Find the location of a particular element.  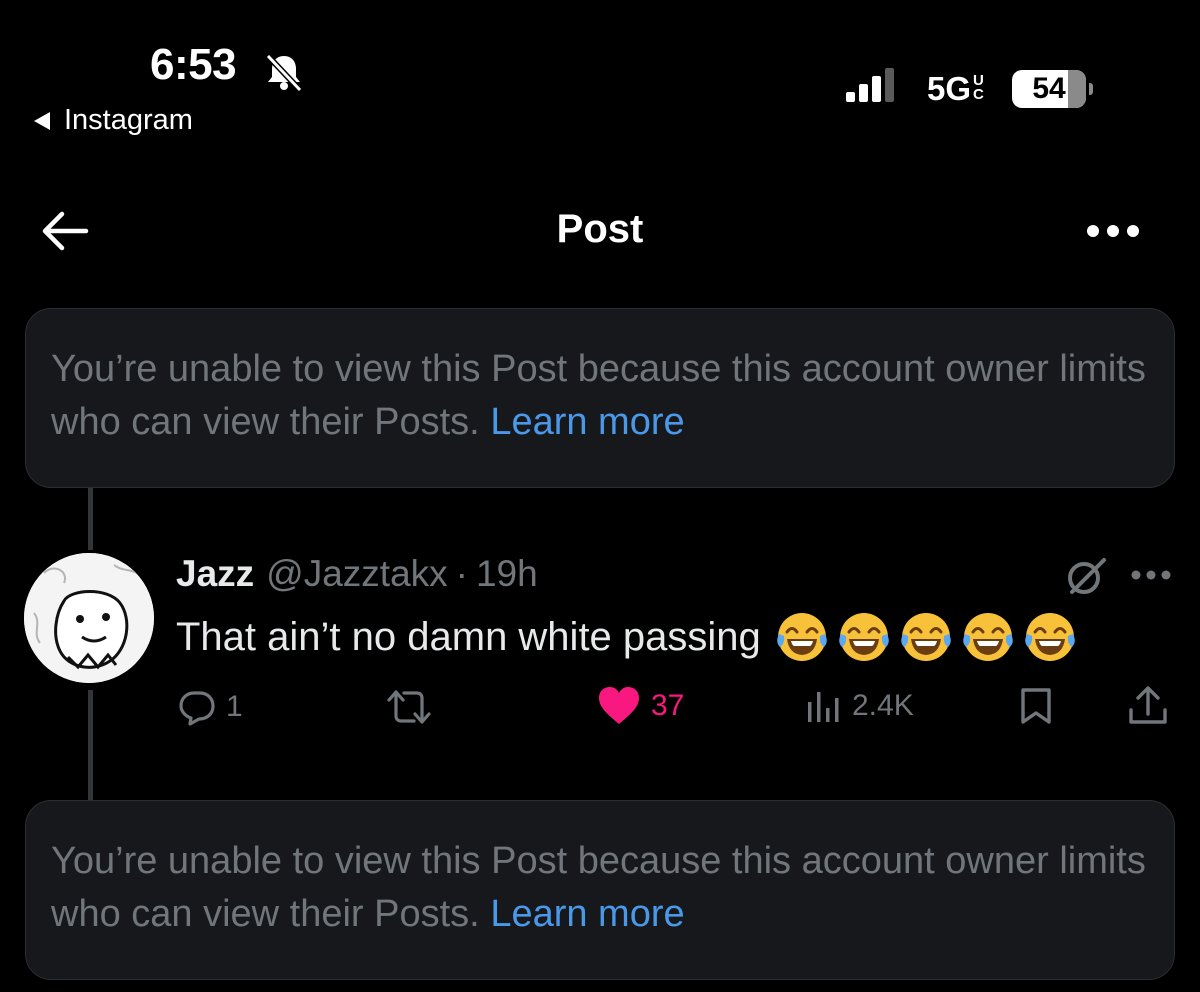

repost-button is located at coordinates (409, 707).